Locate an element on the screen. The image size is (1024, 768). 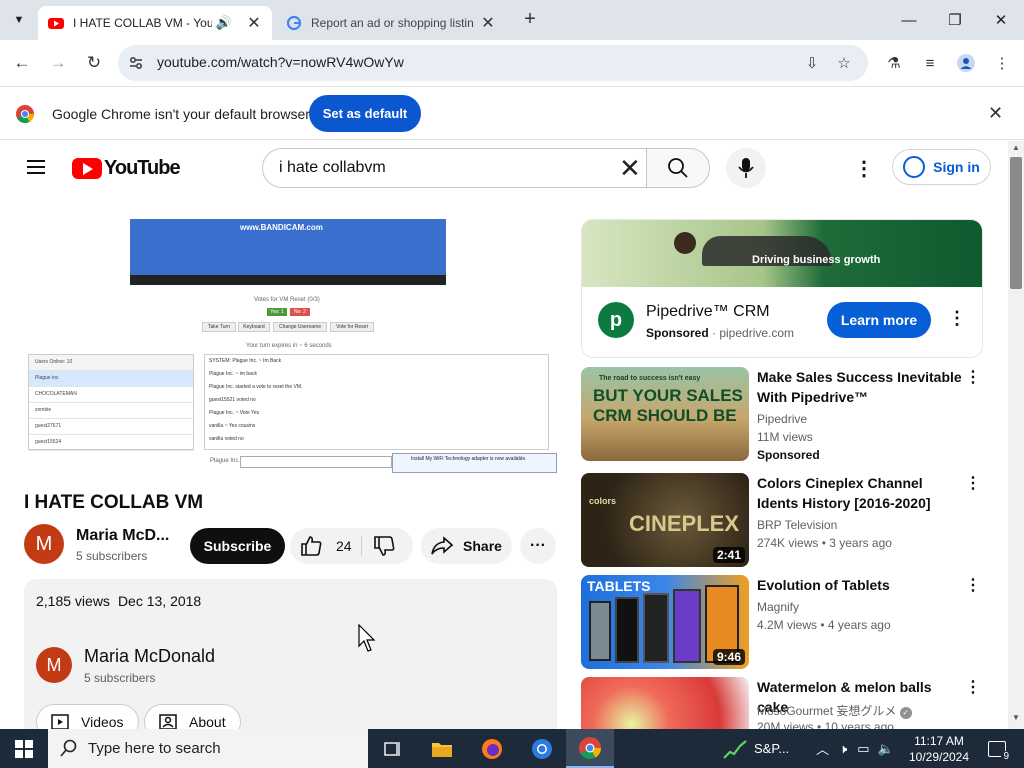
site-settings-icon is located at coordinates (136, 63).